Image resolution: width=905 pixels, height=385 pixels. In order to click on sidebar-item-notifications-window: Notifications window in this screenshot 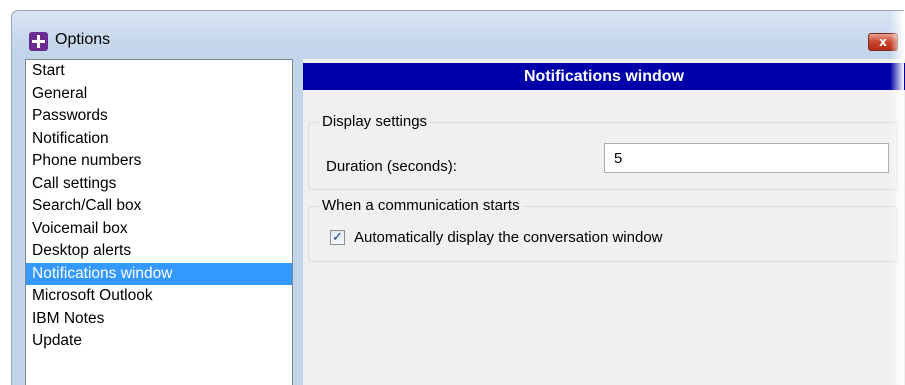, I will do `click(159, 273)`.